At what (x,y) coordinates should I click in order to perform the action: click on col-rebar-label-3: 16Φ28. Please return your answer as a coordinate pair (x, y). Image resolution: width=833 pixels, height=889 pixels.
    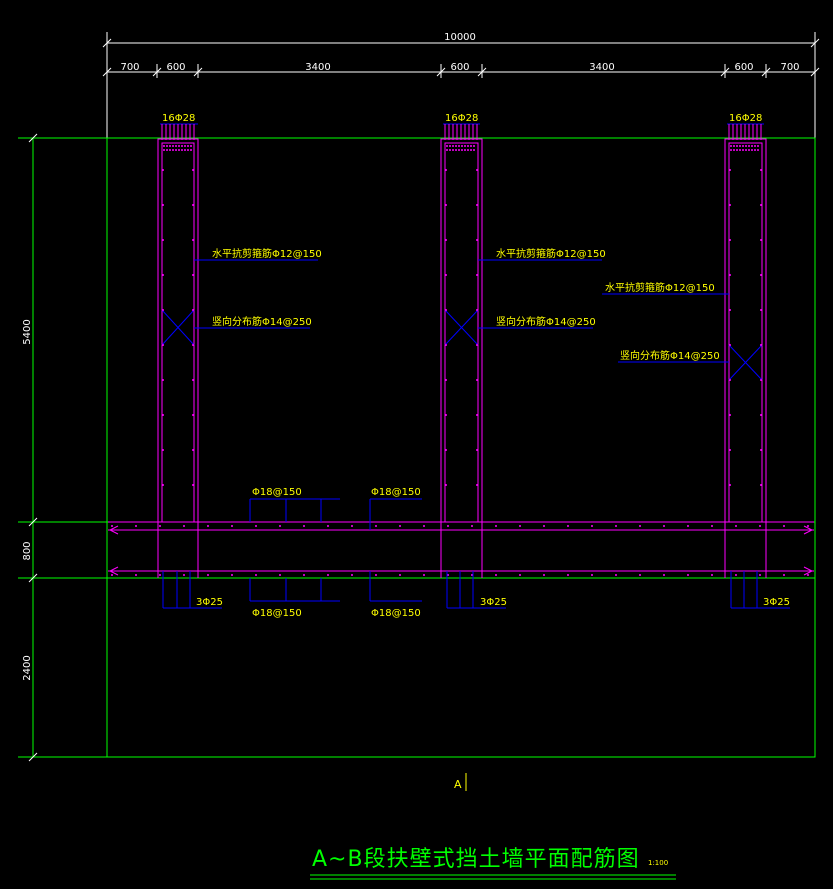
    Looking at the image, I should click on (745, 118).